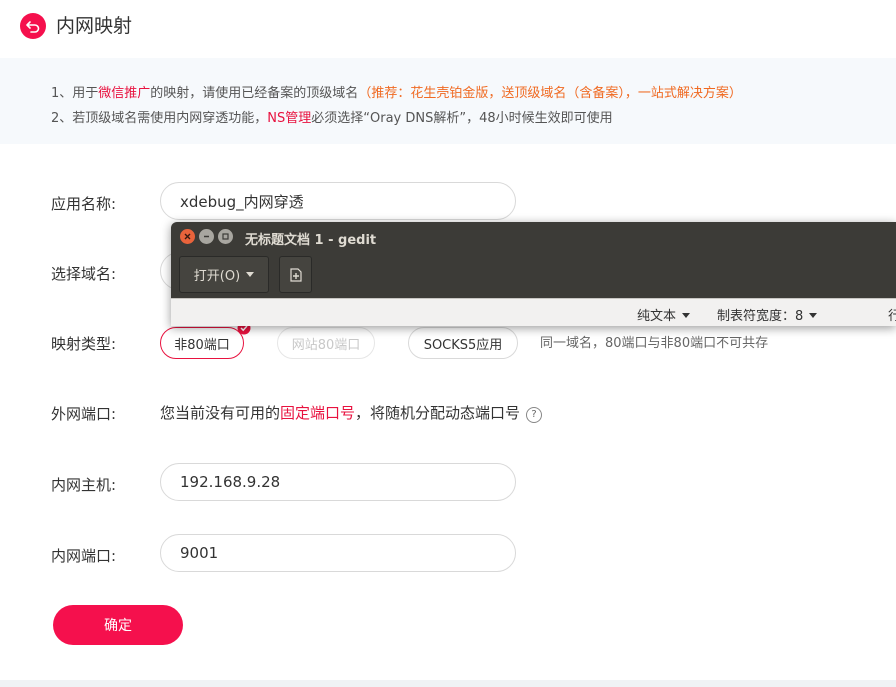  I want to click on type-web80-button: 网站80端口, so click(326, 343).